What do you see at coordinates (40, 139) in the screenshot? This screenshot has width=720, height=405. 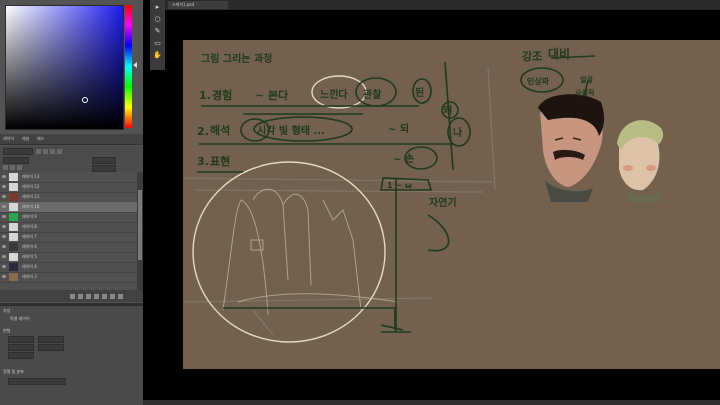 I see `tab-paths: 패스` at bounding box center [40, 139].